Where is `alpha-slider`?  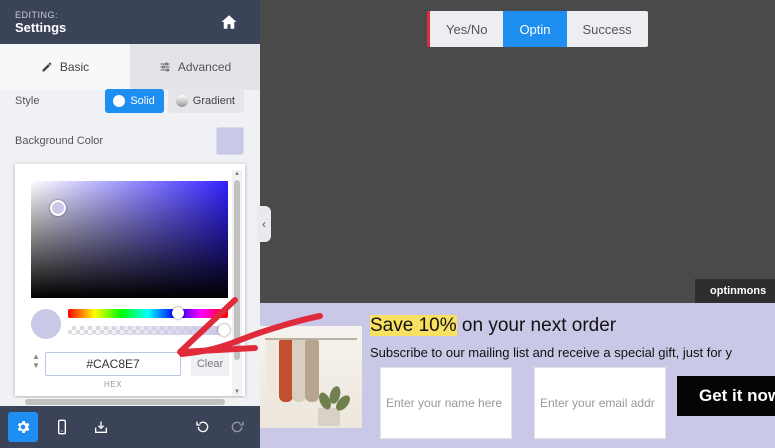
alpha-slider is located at coordinates (149, 330).